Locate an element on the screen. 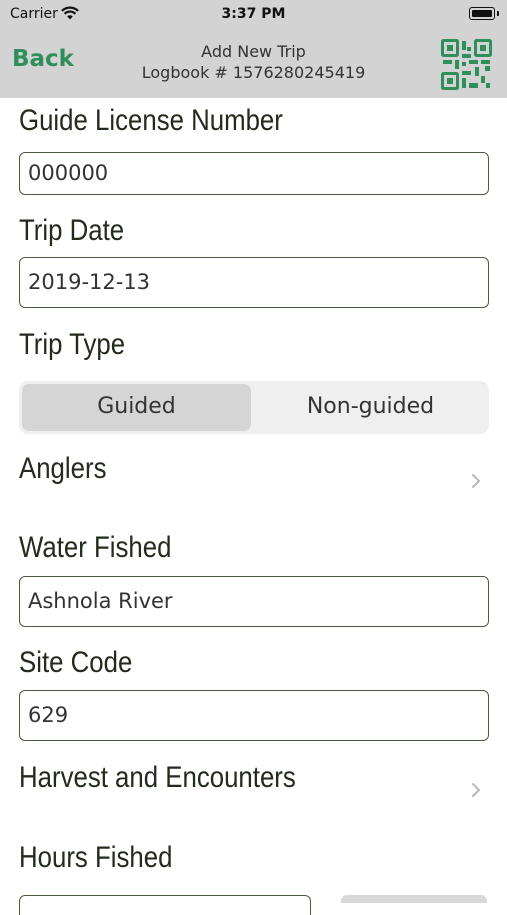 This screenshot has height=915, width=507. trip-date-value: 2019-12-13 is located at coordinates (89, 282).